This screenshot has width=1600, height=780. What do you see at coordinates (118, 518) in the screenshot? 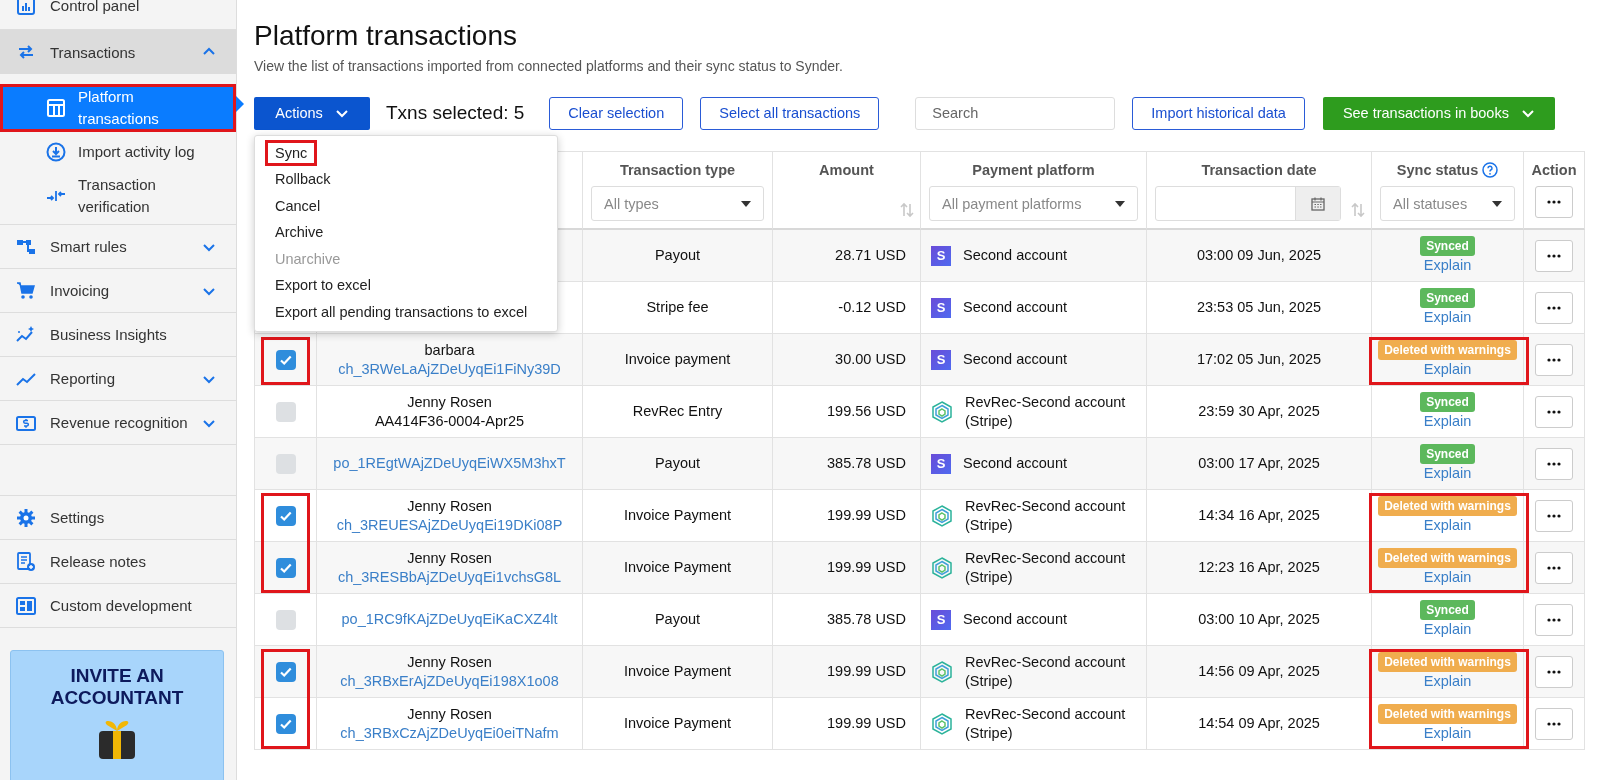
I see `sidebar-item: Settings` at bounding box center [118, 518].